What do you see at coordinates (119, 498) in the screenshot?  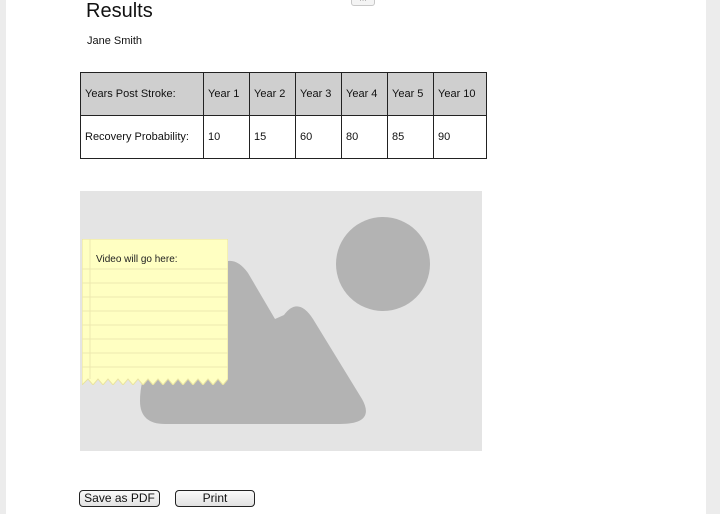 I see `save-as-pdf-button: Save as PDF` at bounding box center [119, 498].